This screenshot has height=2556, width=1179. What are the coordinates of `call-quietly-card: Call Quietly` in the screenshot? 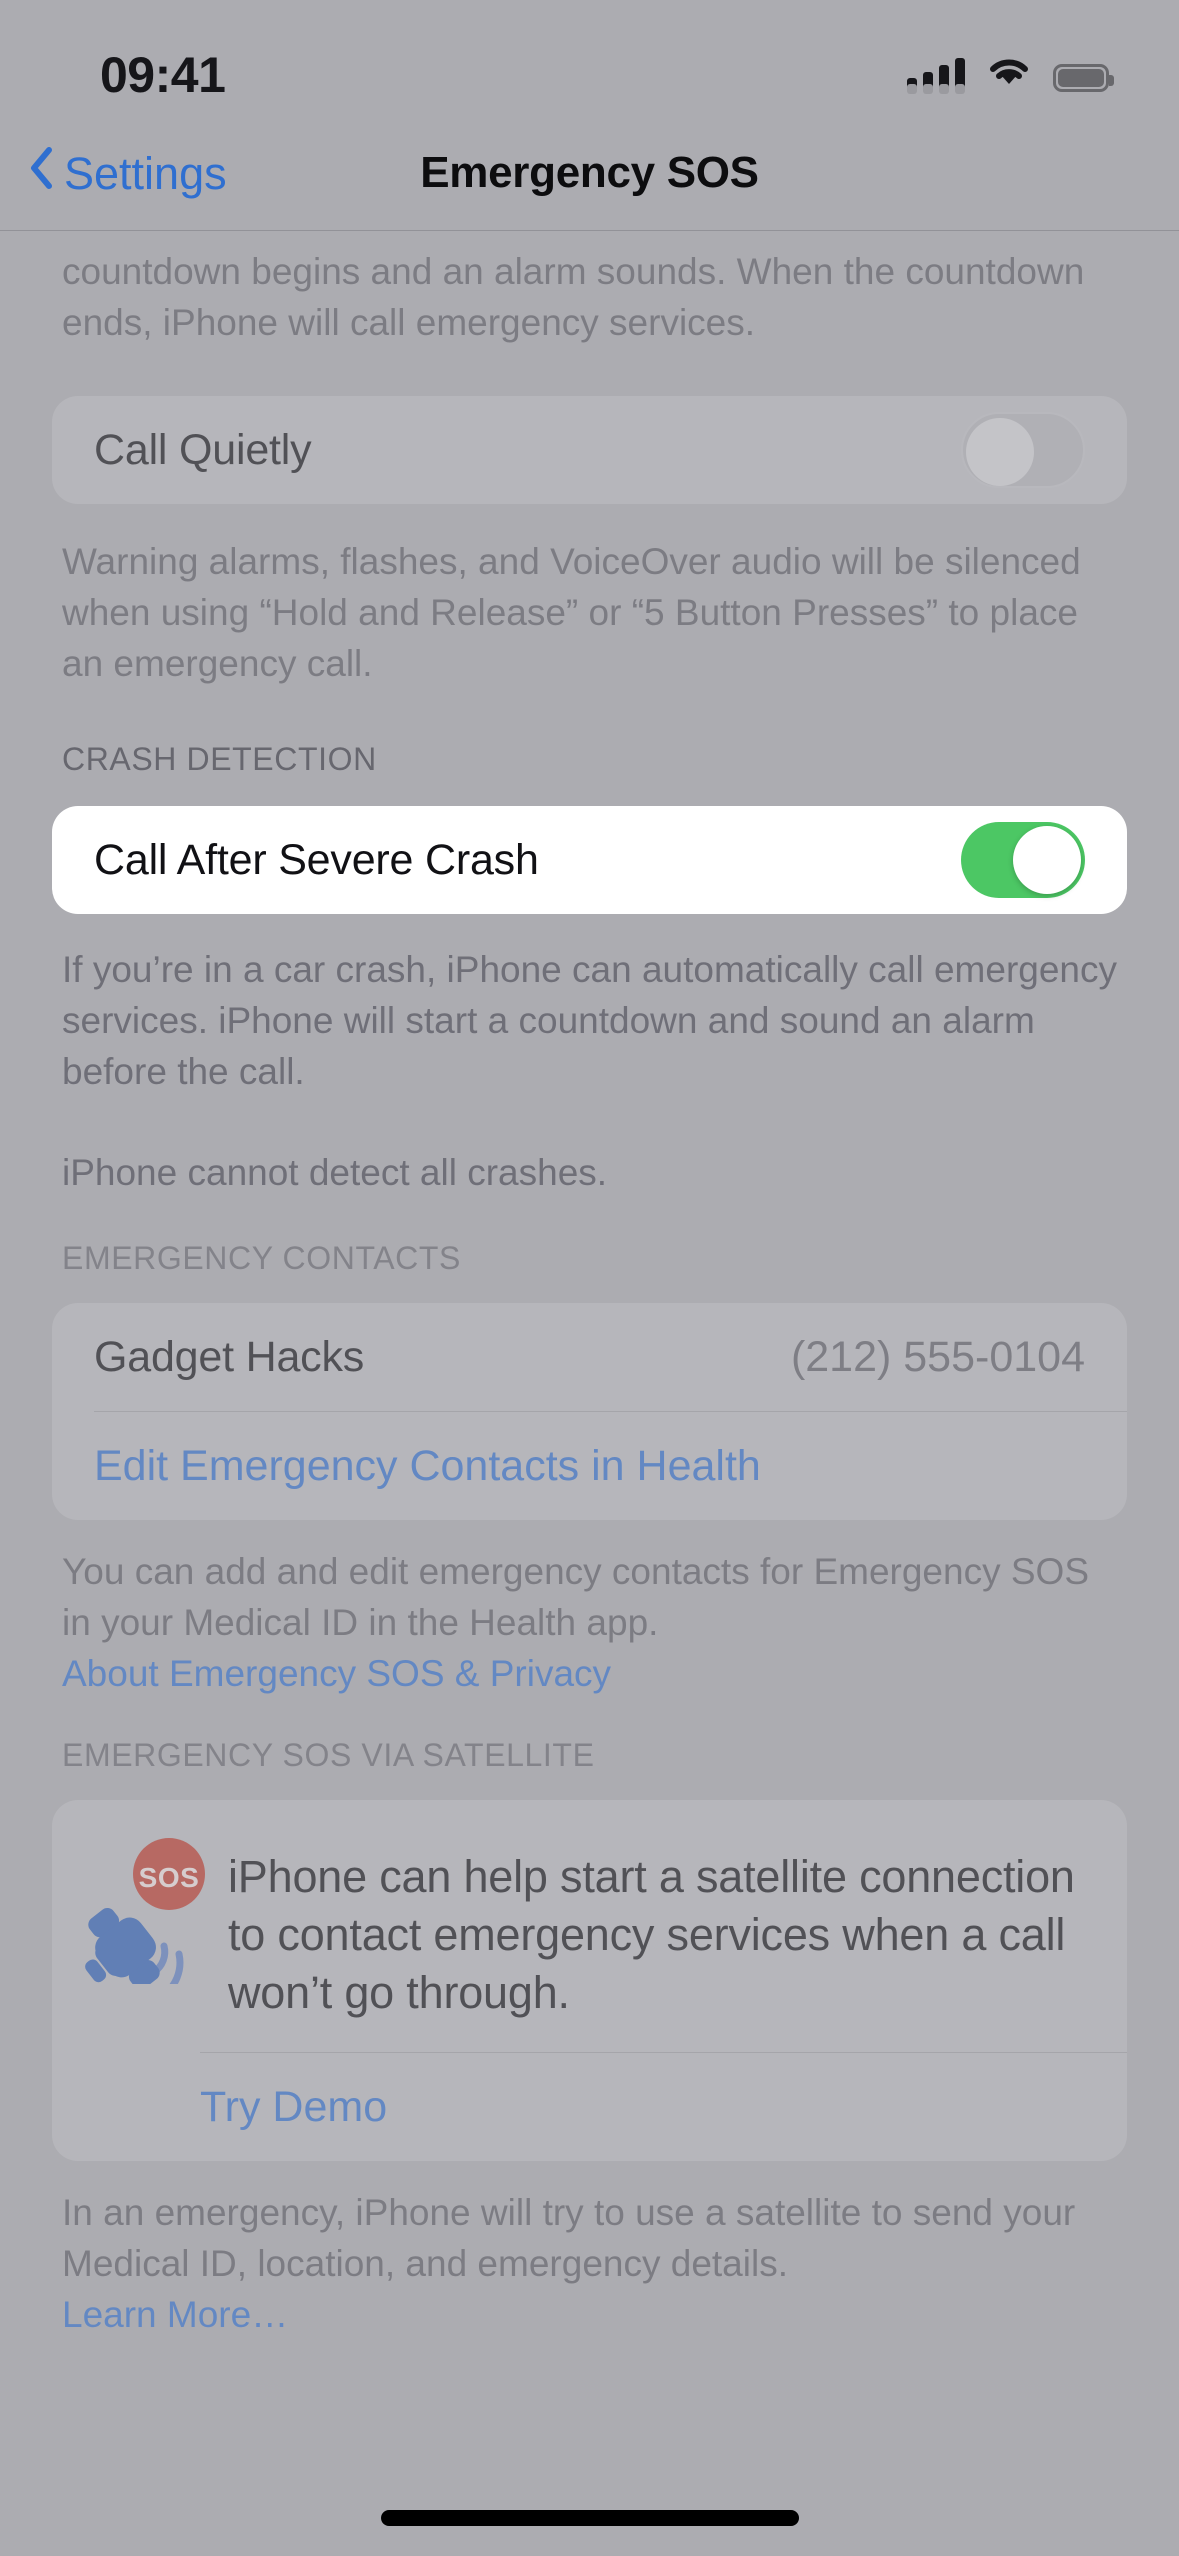 It's located at (589, 450).